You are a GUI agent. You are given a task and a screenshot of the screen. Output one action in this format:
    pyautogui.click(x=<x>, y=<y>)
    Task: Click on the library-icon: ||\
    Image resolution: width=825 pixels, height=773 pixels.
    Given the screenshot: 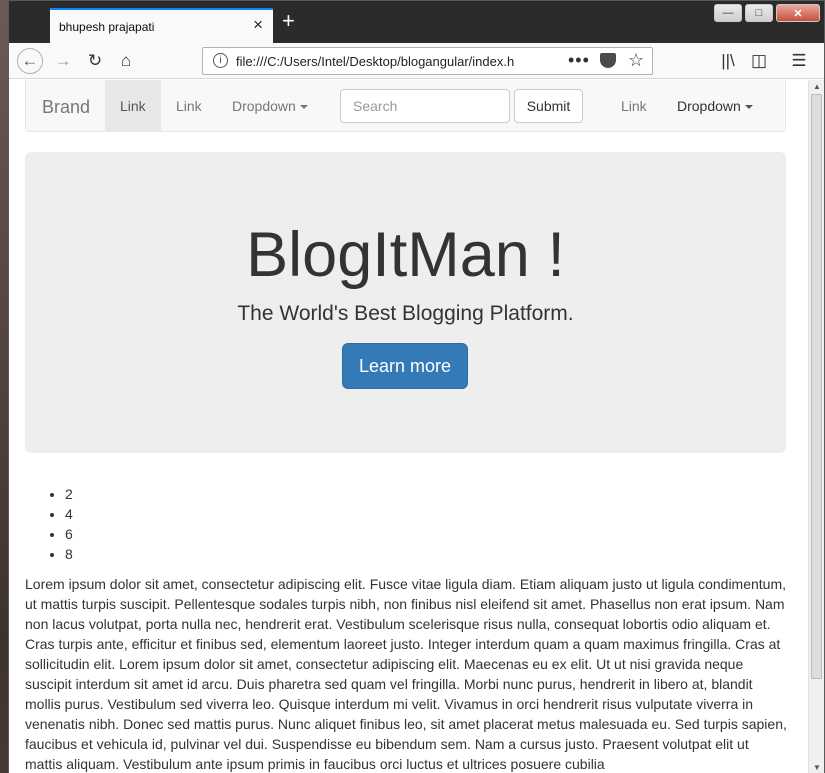 What is the action you would take?
    pyautogui.click(x=728, y=61)
    